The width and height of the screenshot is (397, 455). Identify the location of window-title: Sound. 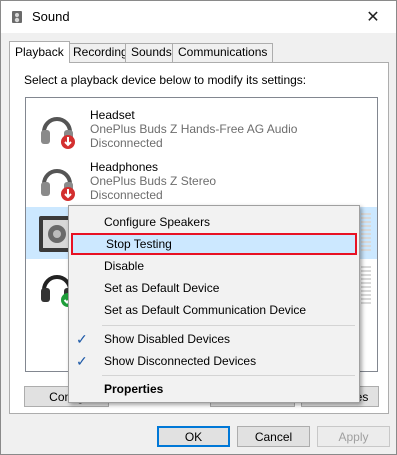
(51, 16).